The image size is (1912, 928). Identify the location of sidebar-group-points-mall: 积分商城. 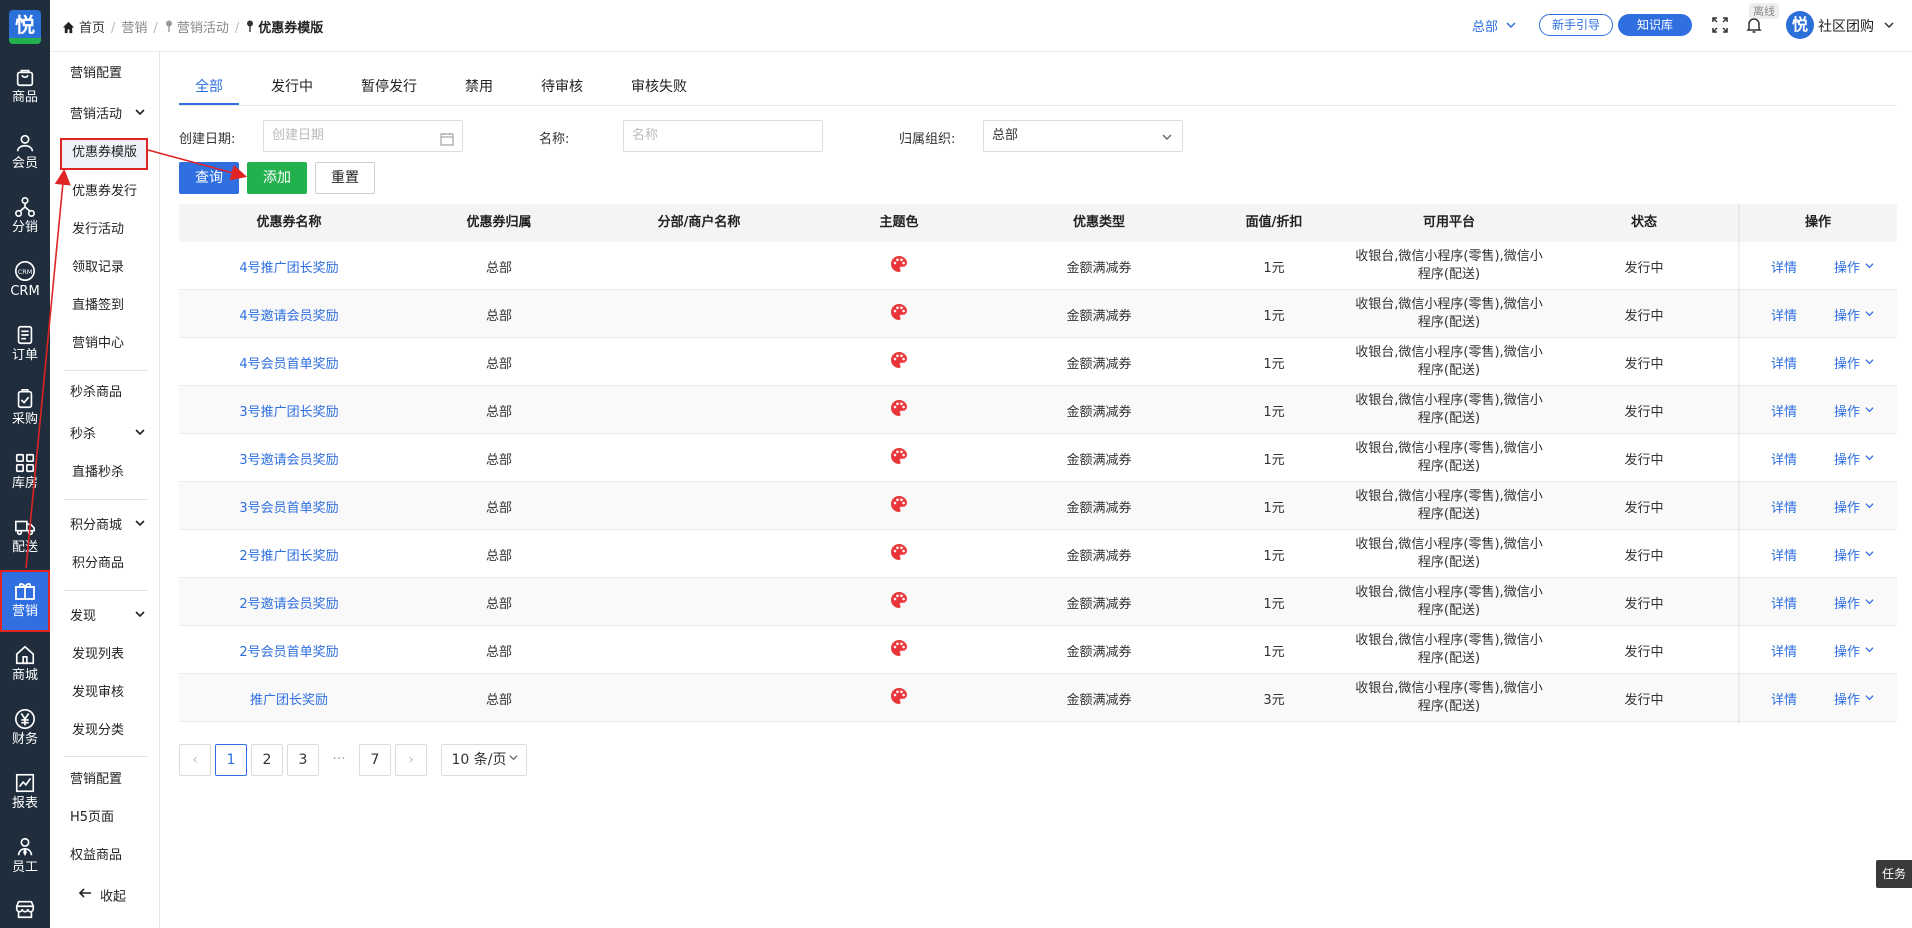
(105, 526).